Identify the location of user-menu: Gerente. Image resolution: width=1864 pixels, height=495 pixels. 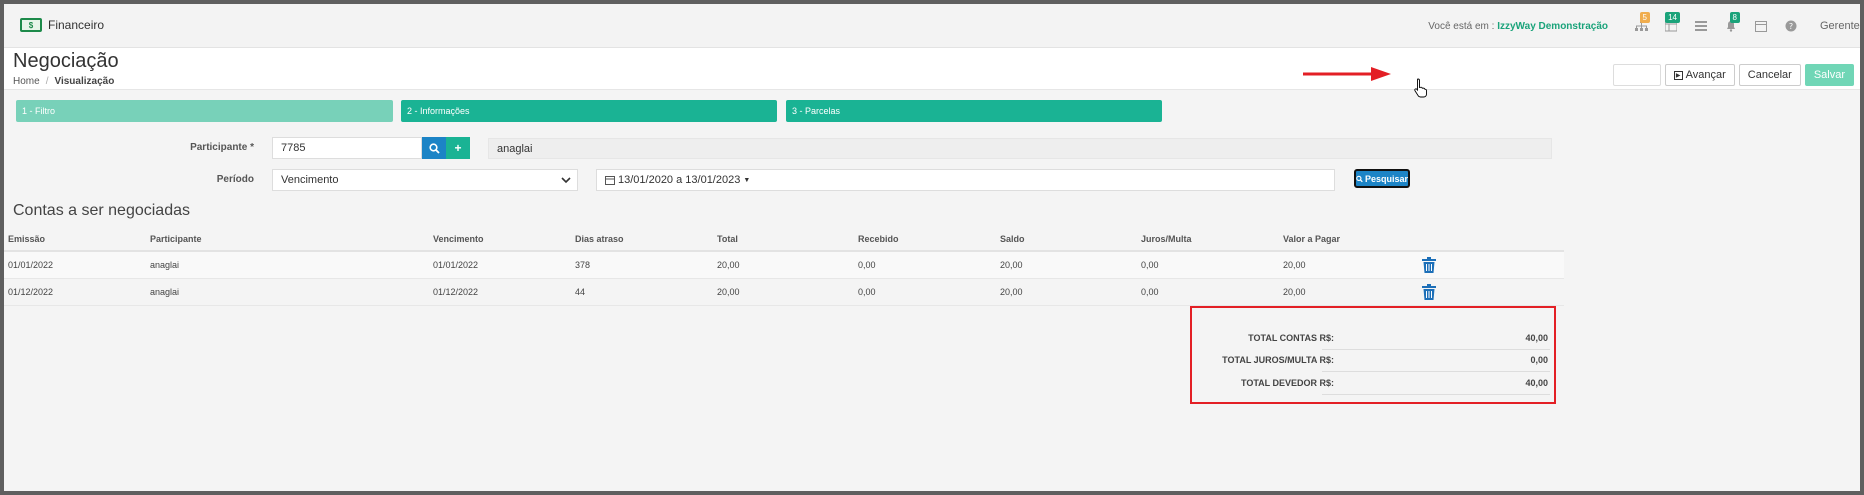
(1840, 26).